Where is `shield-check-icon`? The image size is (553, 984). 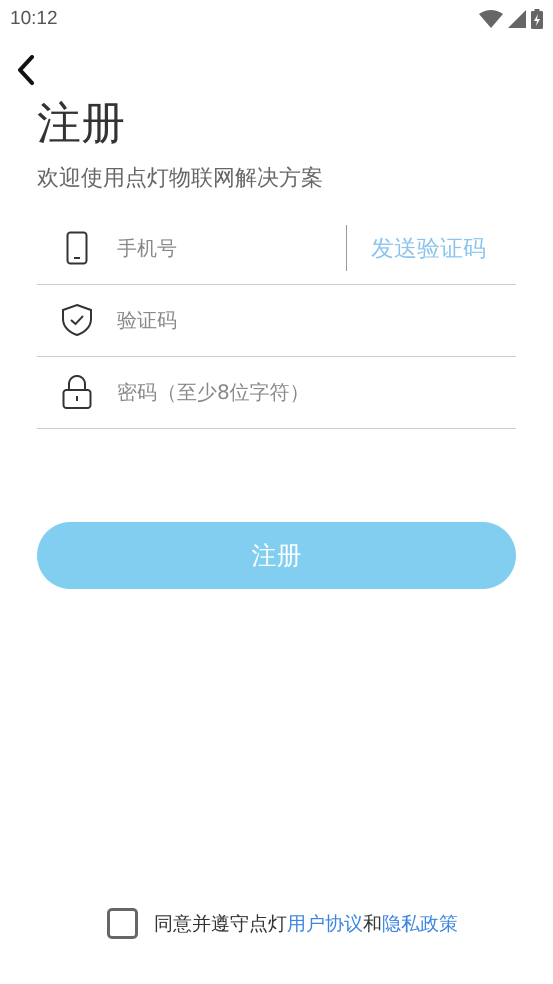 shield-check-icon is located at coordinates (77, 320).